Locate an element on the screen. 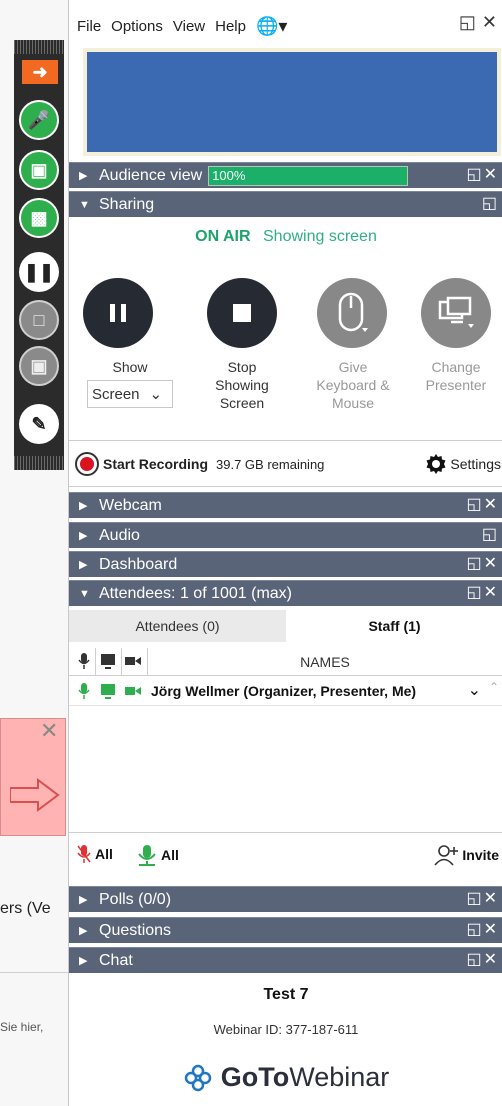  change-label-2: Presenter is located at coordinates (456, 385).